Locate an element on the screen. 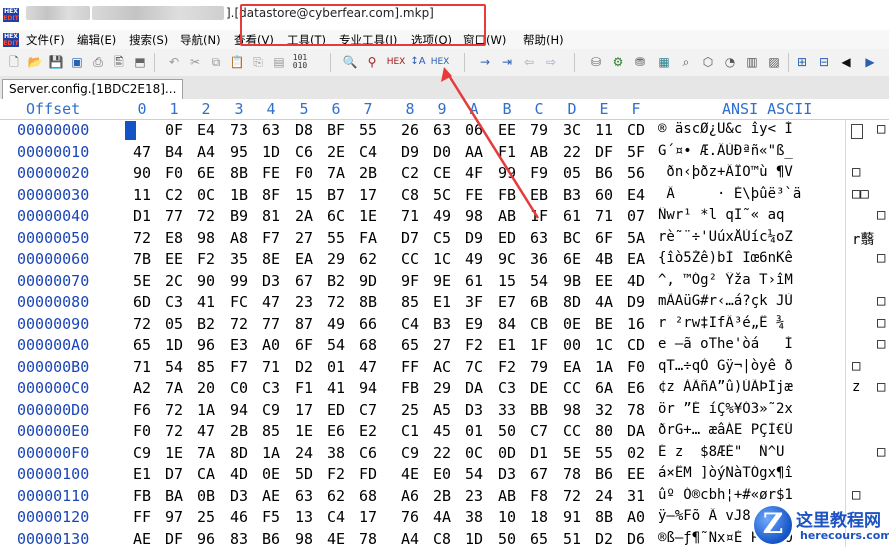 This screenshot has width=889, height=549. watermark-logo-letter: Z is located at coordinates (773, 524).